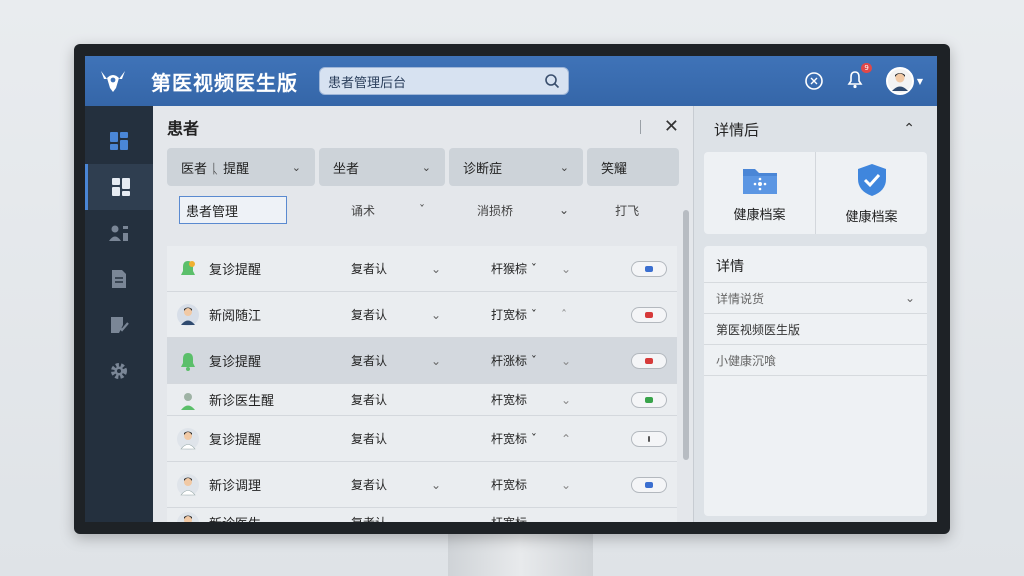 The width and height of the screenshot is (1024, 576). What do you see at coordinates (119, 279) in the screenshot?
I see `sidebar-item-records` at bounding box center [119, 279].